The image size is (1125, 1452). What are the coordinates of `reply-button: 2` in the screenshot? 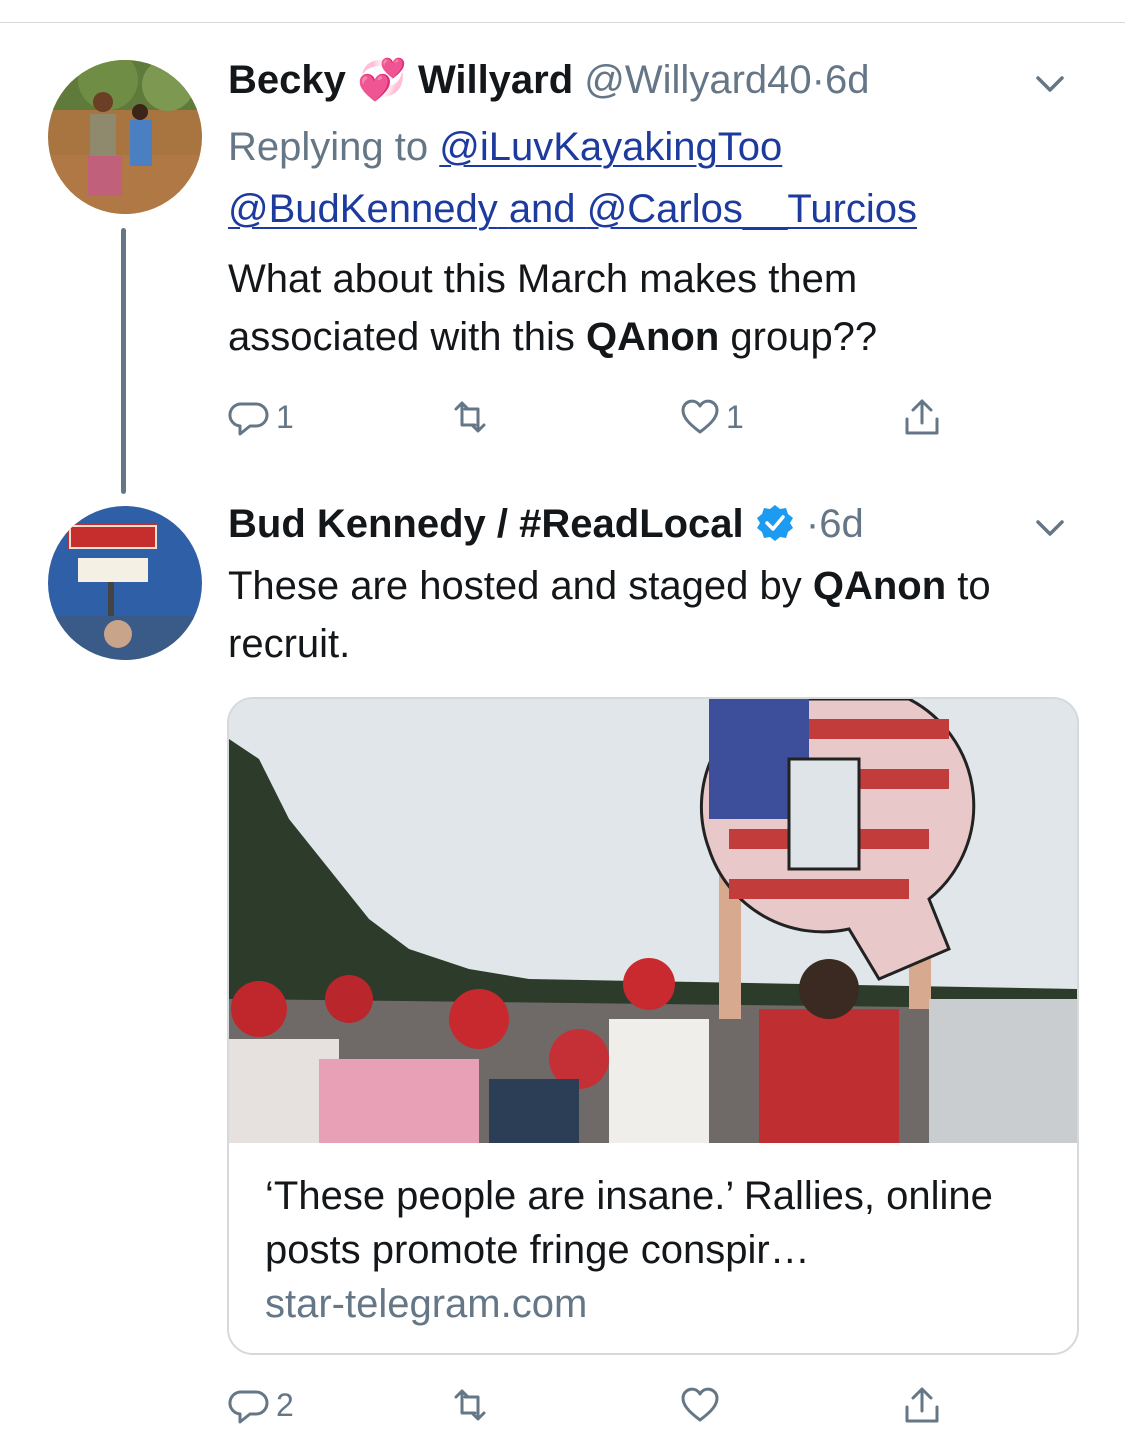 It's located at (261, 1405).